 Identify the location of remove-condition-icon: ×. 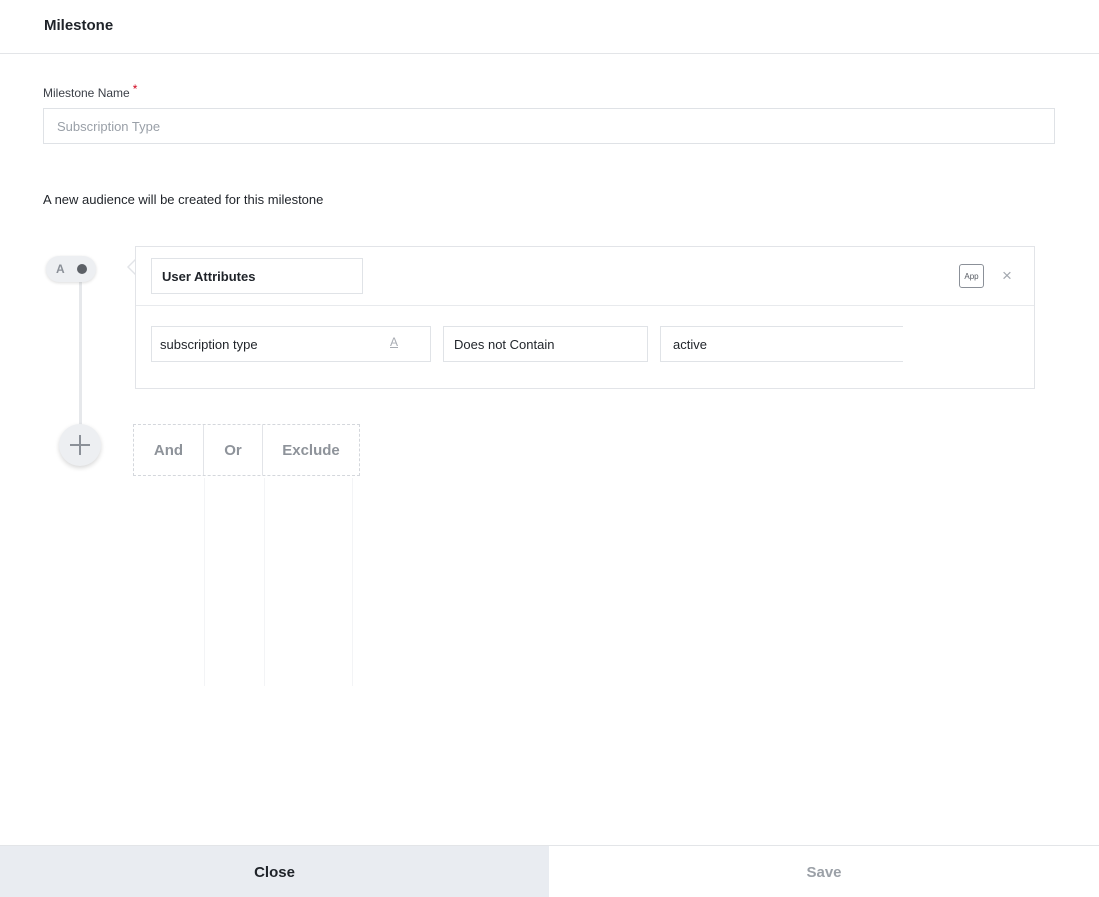
(1007, 276).